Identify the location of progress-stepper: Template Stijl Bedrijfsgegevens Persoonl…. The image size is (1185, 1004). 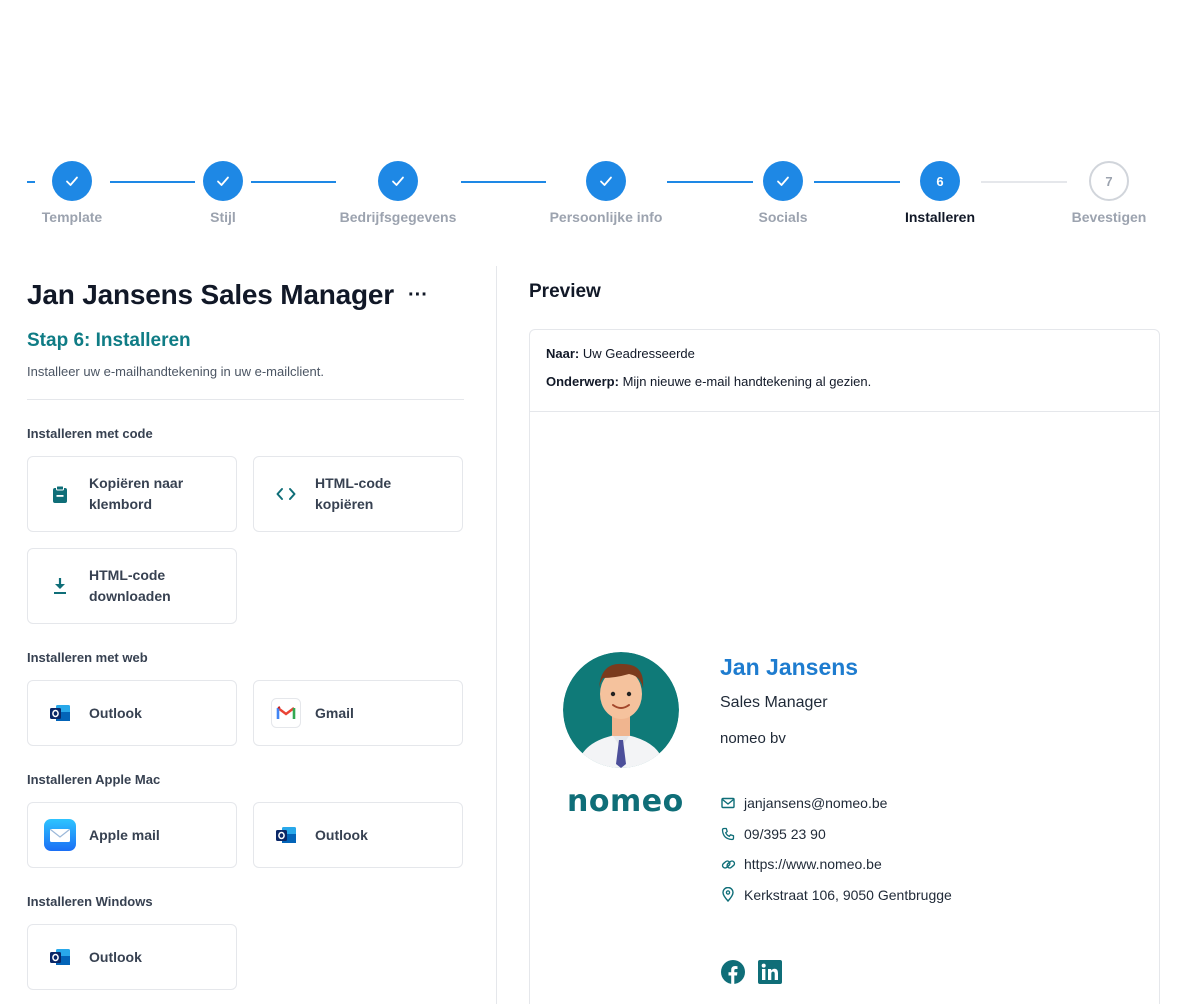
(592, 195).